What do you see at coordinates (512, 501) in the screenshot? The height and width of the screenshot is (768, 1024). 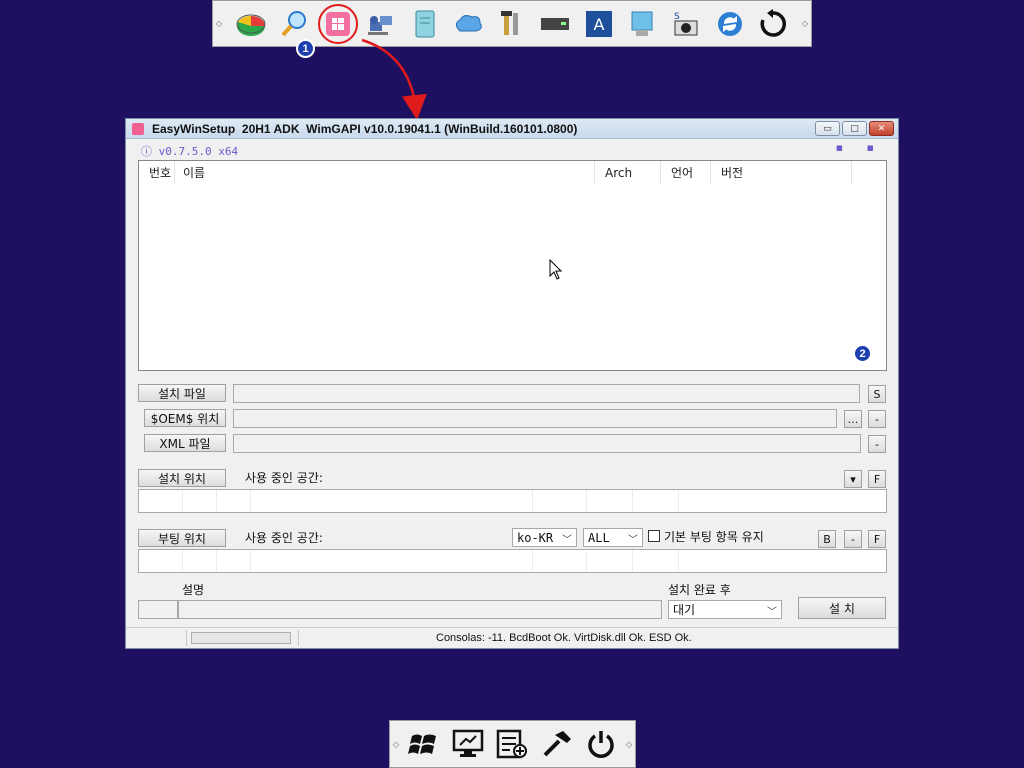 I see `install-partition-grid` at bounding box center [512, 501].